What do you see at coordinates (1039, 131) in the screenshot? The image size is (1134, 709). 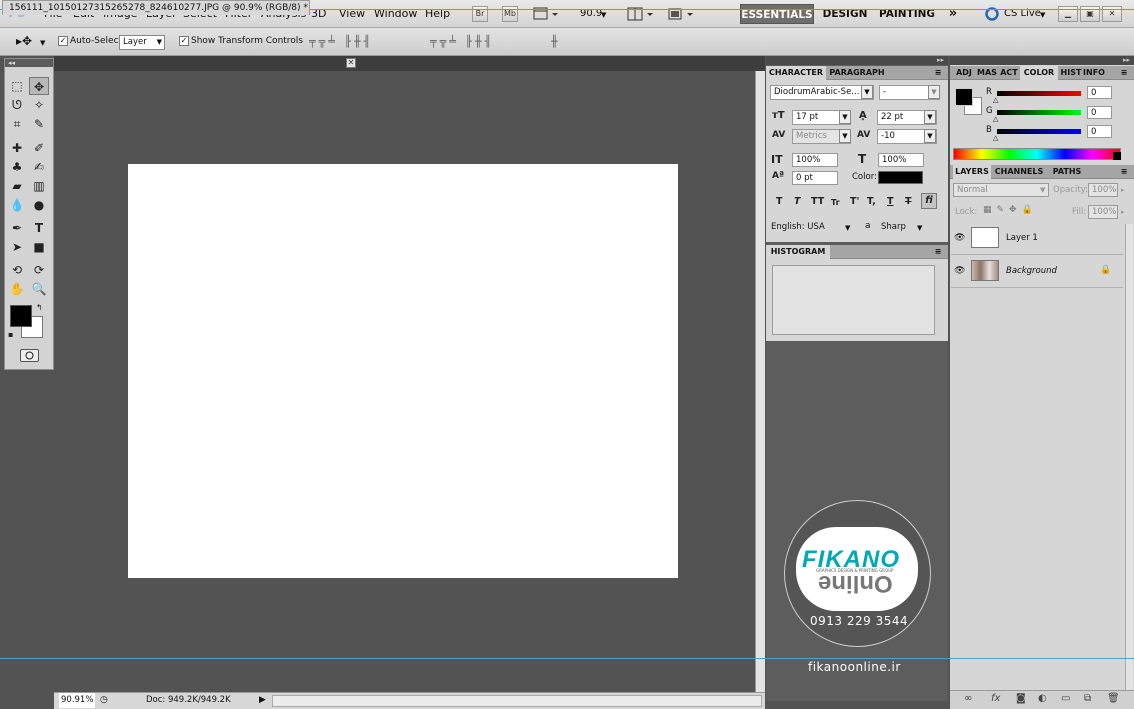 I see `channel-b-slider` at bounding box center [1039, 131].